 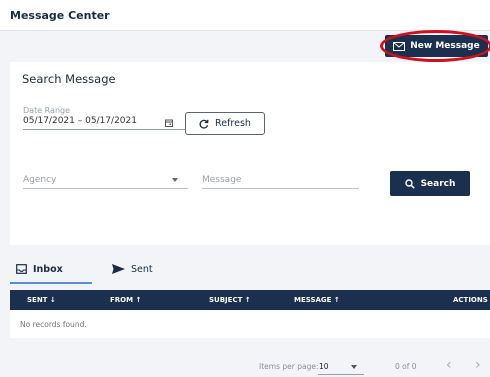 What do you see at coordinates (104, 129) in the screenshot?
I see `date-range-underline` at bounding box center [104, 129].